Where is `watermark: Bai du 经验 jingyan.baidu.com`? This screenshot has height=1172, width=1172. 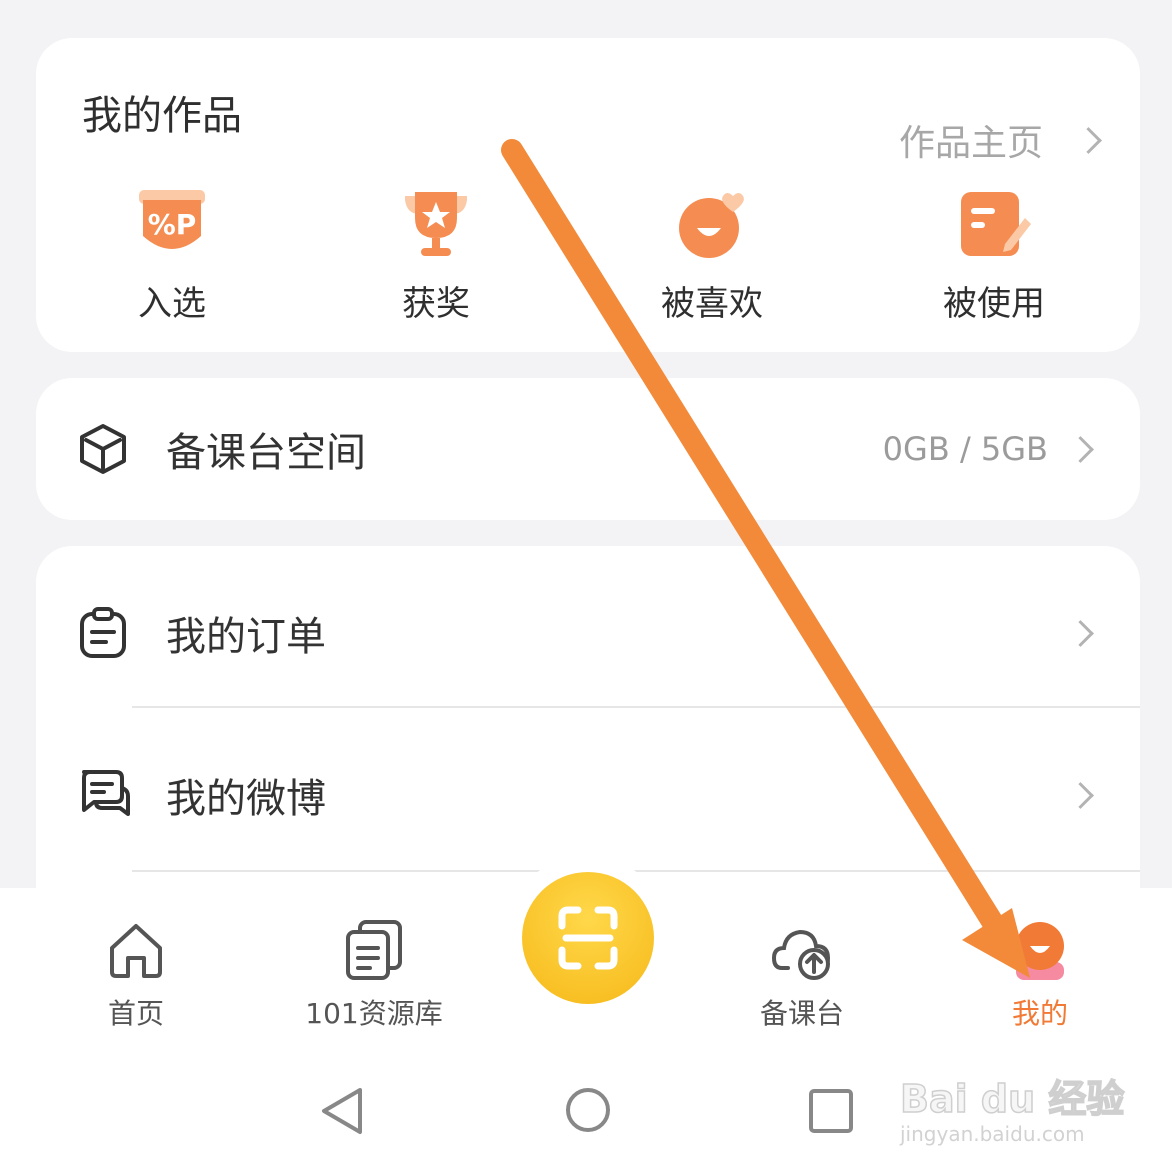
watermark: Bai du 经验 jingyan.baidu.com is located at coordinates (1014, 1100).